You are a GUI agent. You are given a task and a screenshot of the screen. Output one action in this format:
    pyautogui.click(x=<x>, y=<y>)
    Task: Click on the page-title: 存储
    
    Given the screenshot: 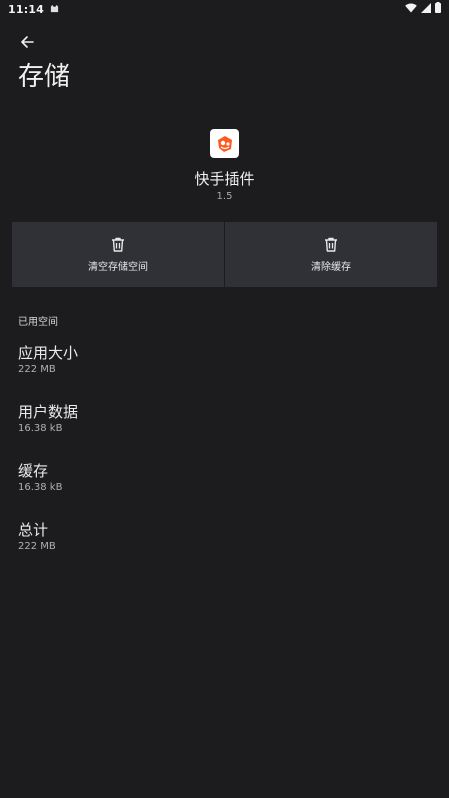 What is the action you would take?
    pyautogui.click(x=44, y=77)
    